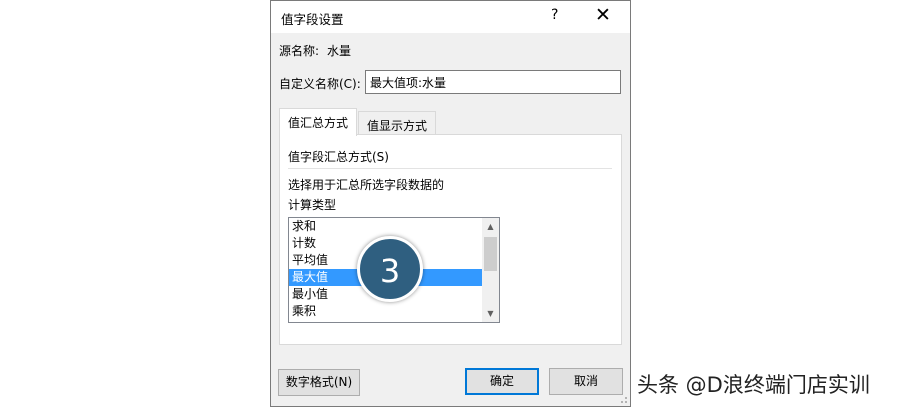 The width and height of the screenshot is (900, 409). What do you see at coordinates (623, 399) in the screenshot?
I see `resize-grip-icon` at bounding box center [623, 399].